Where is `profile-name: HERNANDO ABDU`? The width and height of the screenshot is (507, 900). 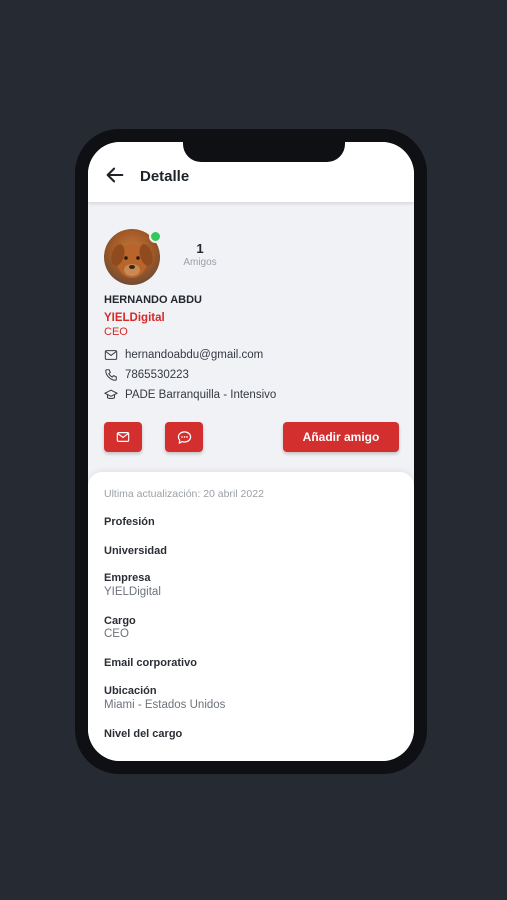
profile-name: HERNANDO ABDU is located at coordinates (153, 300).